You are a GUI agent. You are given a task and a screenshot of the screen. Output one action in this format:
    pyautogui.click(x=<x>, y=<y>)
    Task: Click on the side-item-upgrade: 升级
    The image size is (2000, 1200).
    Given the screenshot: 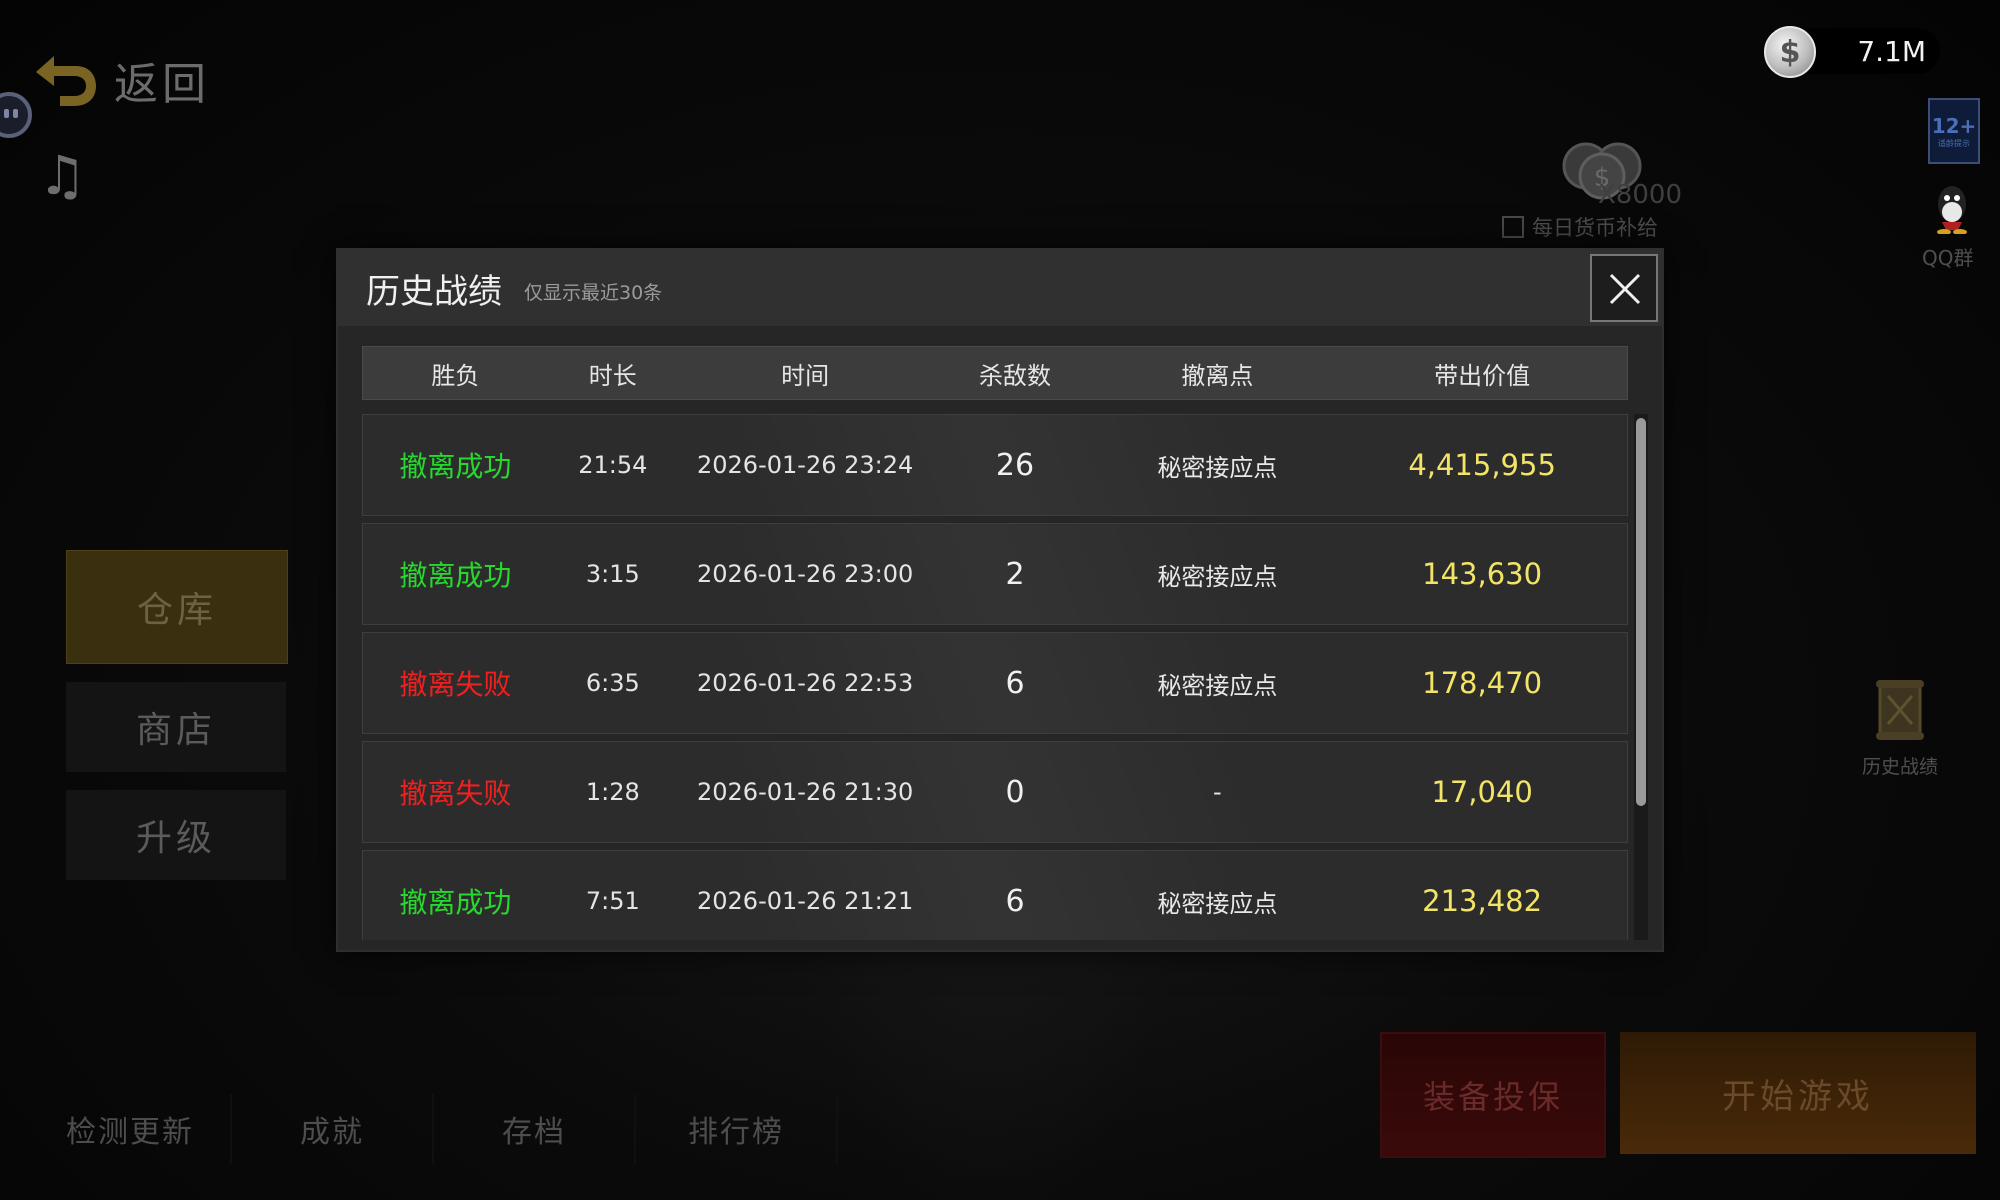 What is the action you would take?
    pyautogui.click(x=176, y=835)
    